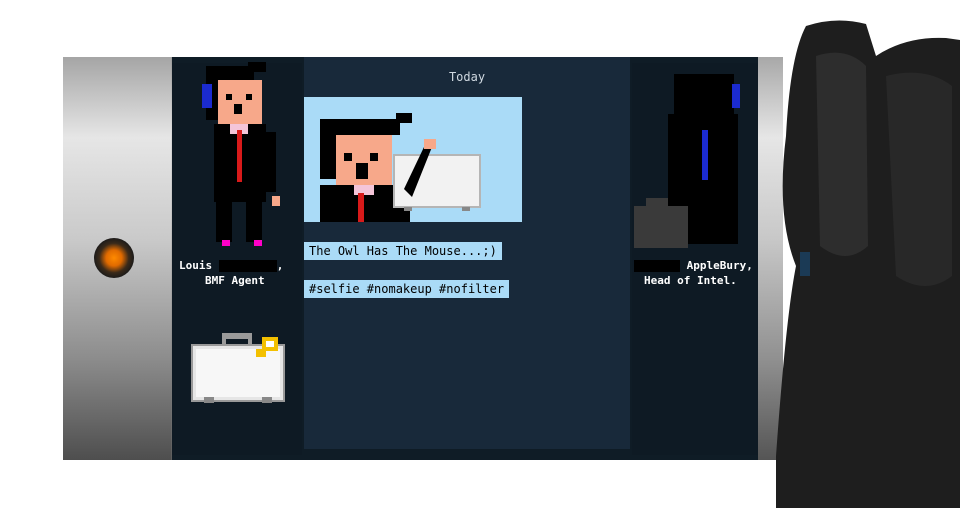 The image size is (960, 508). I want to click on agent-avatar-icon, so click(241, 157).